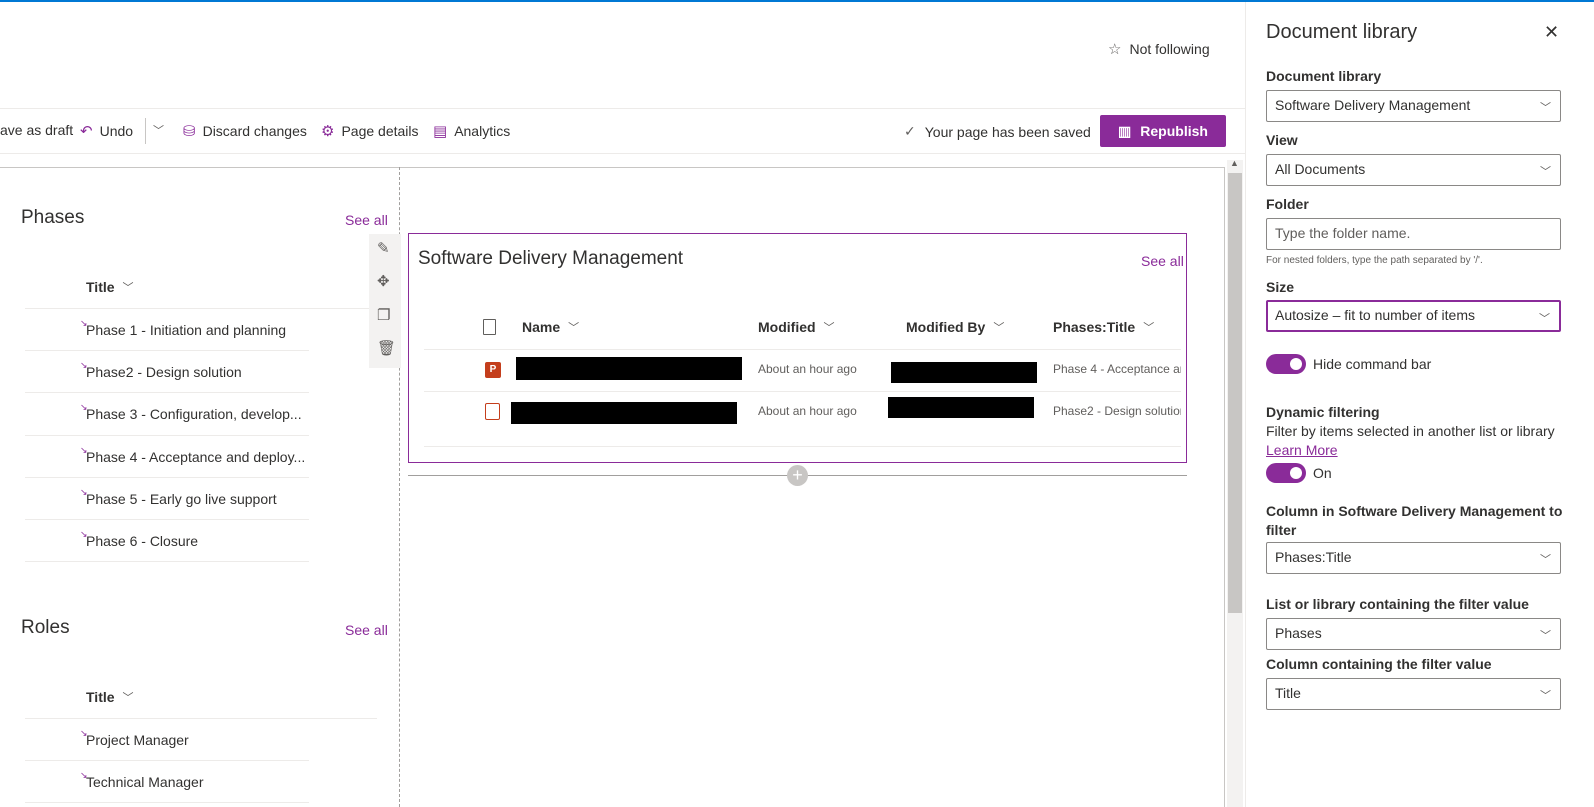 The width and height of the screenshot is (1594, 807). Describe the element at coordinates (1413, 316) in the screenshot. I see `size-dropdown: Autosize – fit to number of items ﹀` at that location.